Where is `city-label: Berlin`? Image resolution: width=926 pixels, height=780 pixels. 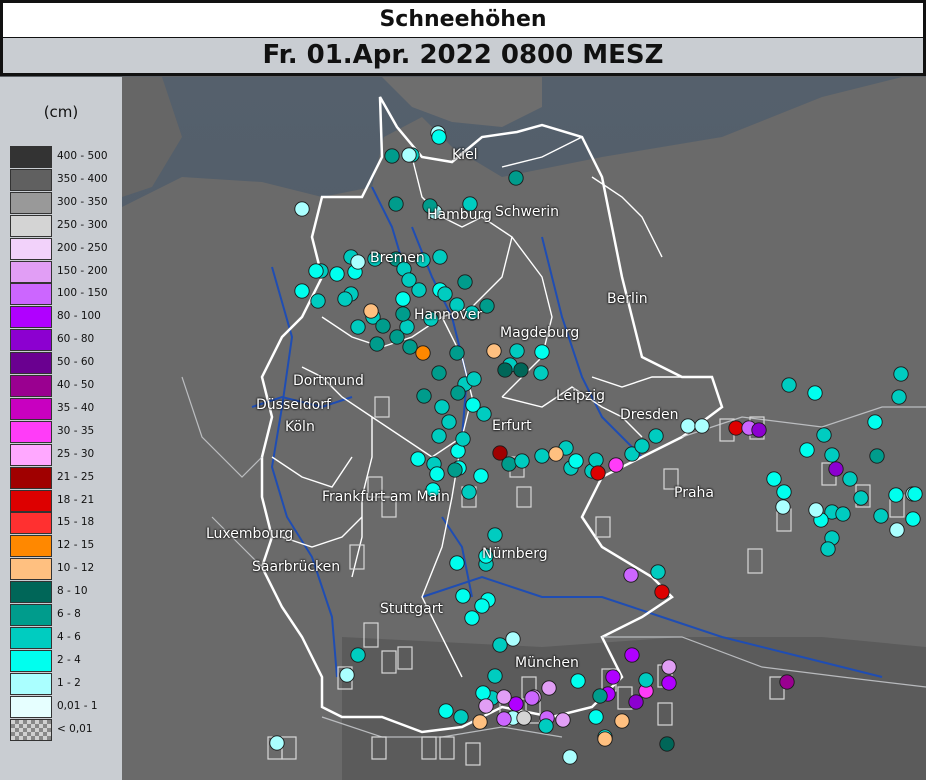
city-label: Berlin is located at coordinates (627, 299).